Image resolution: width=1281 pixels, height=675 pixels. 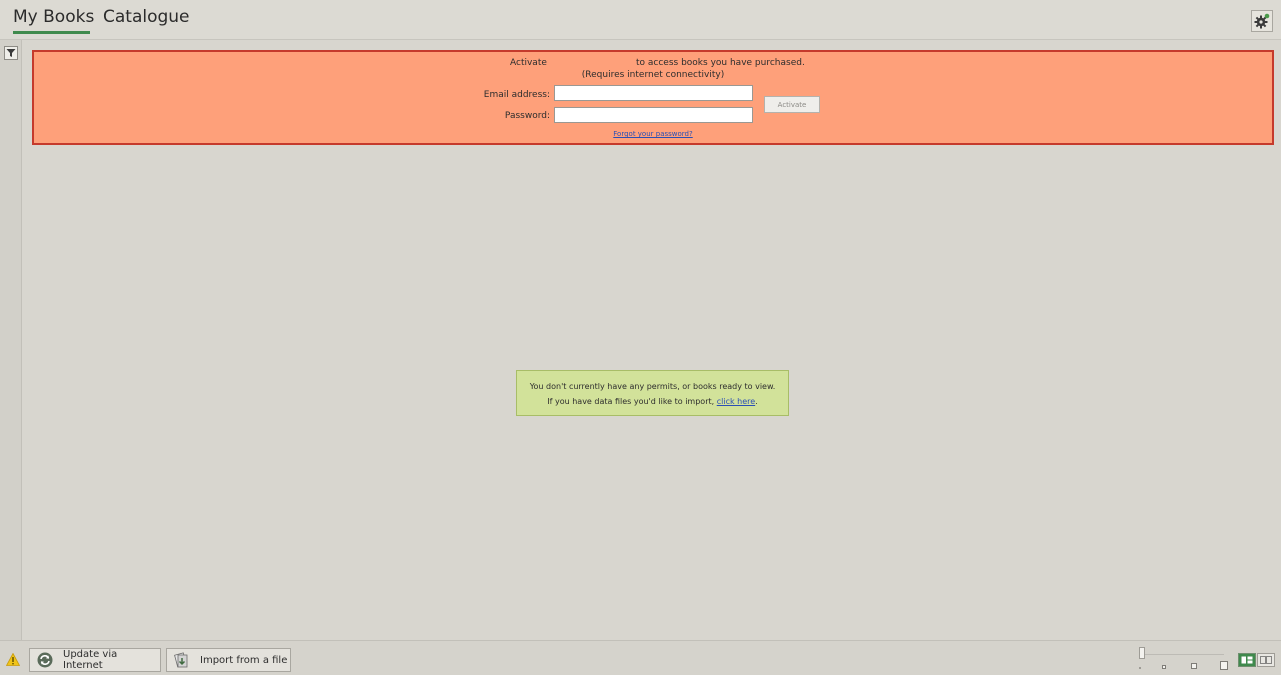 I want to click on connectivity-note: (Requires internet connectivity), so click(x=653, y=75).